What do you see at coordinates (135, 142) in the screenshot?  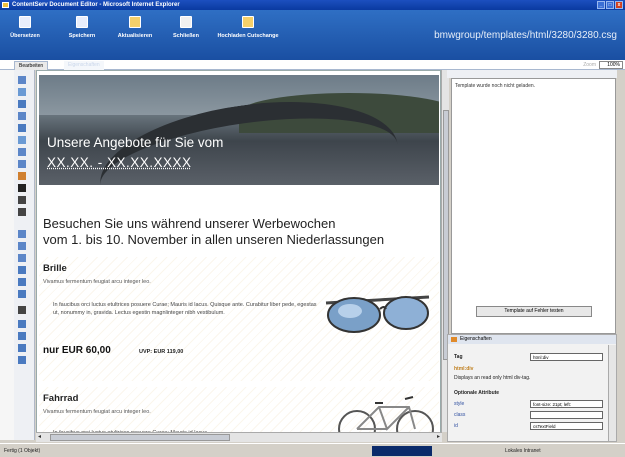 I see `hero-title: Unsere Angebote für Sie vom` at bounding box center [135, 142].